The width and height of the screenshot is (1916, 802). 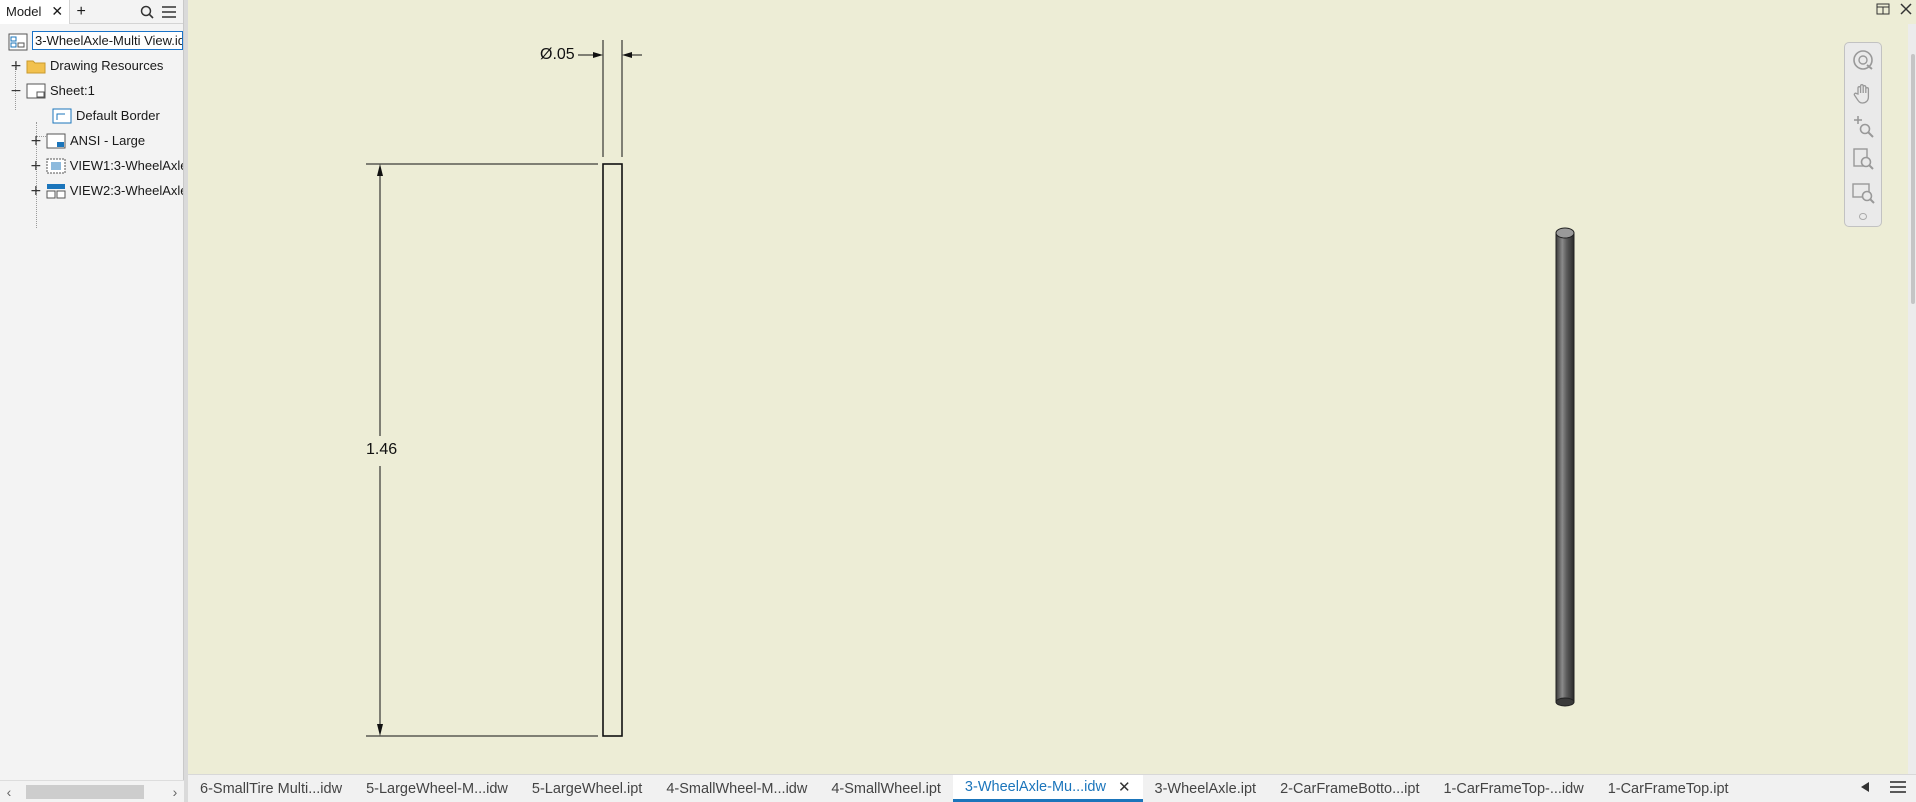 What do you see at coordinates (16, 91) in the screenshot?
I see `collapse-icon: −` at bounding box center [16, 91].